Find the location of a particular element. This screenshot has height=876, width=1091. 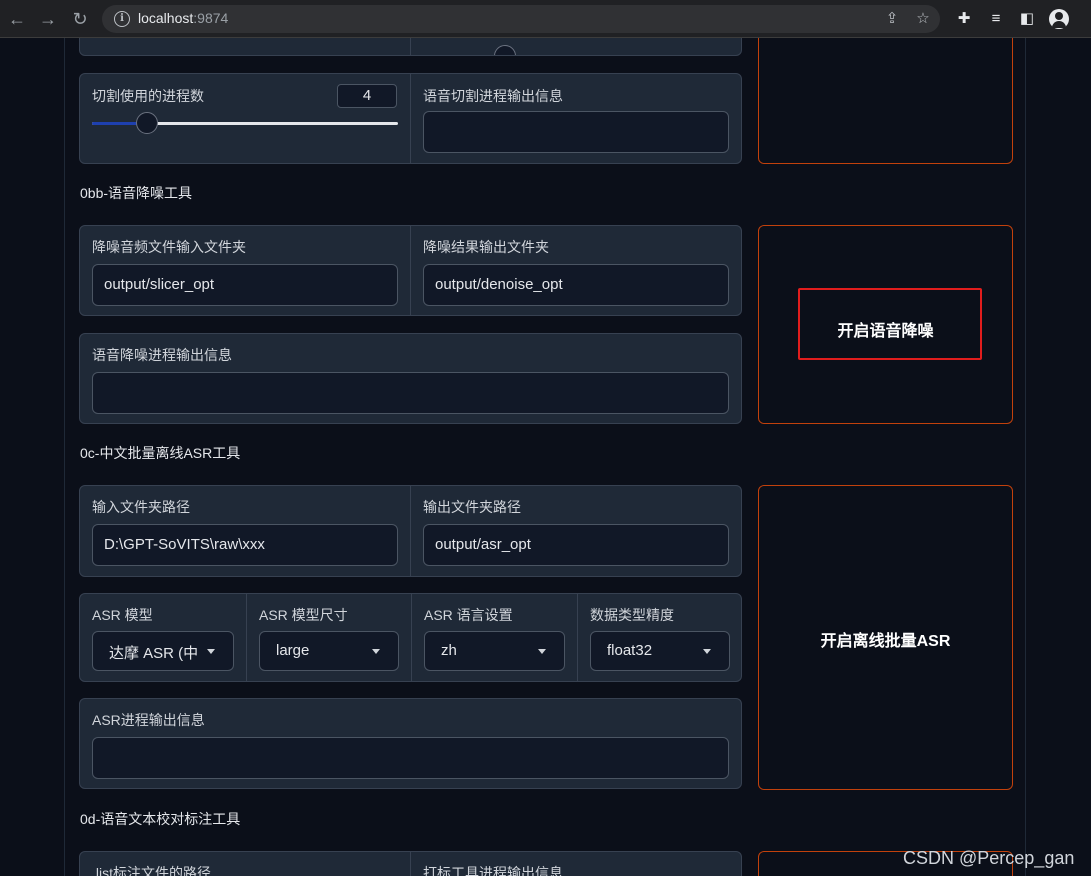

asr-precision-cell: 数据类型精度 float32 is located at coordinates (659, 637).